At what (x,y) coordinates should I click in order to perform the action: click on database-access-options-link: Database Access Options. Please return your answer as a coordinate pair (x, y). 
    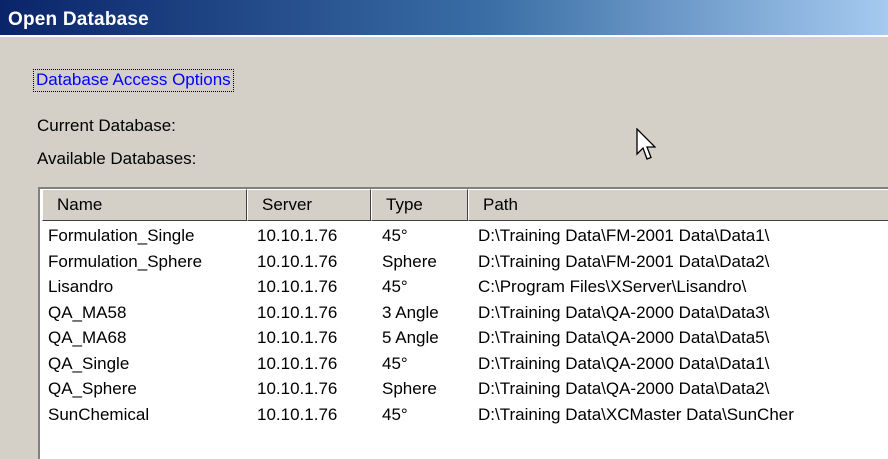
    Looking at the image, I should click on (133, 80).